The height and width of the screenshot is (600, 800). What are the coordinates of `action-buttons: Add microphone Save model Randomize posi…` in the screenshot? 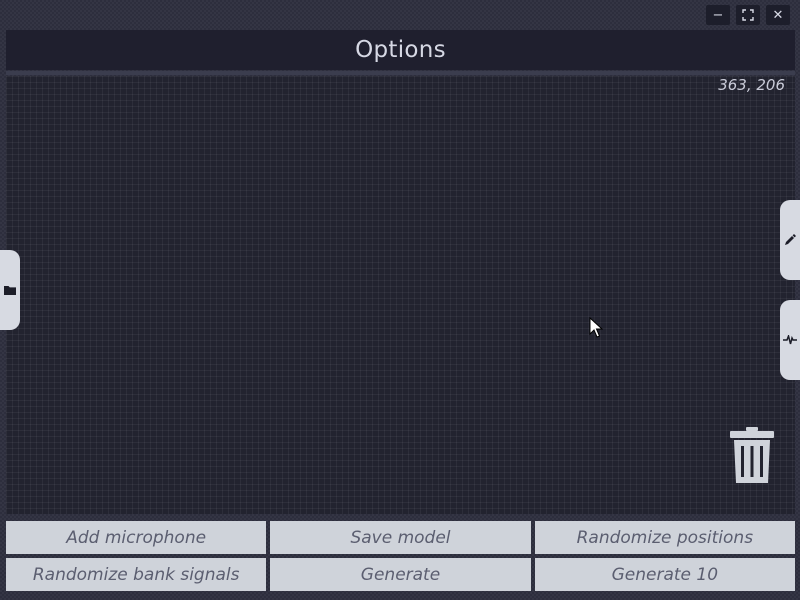 It's located at (400, 557).